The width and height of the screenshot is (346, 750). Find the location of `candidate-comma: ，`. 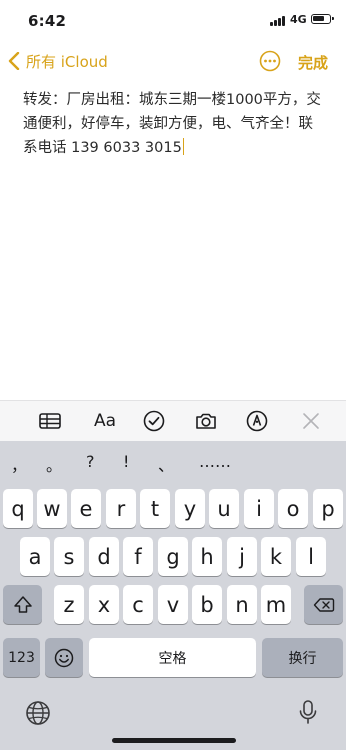

candidate-comma: ， is located at coordinates (19, 464).